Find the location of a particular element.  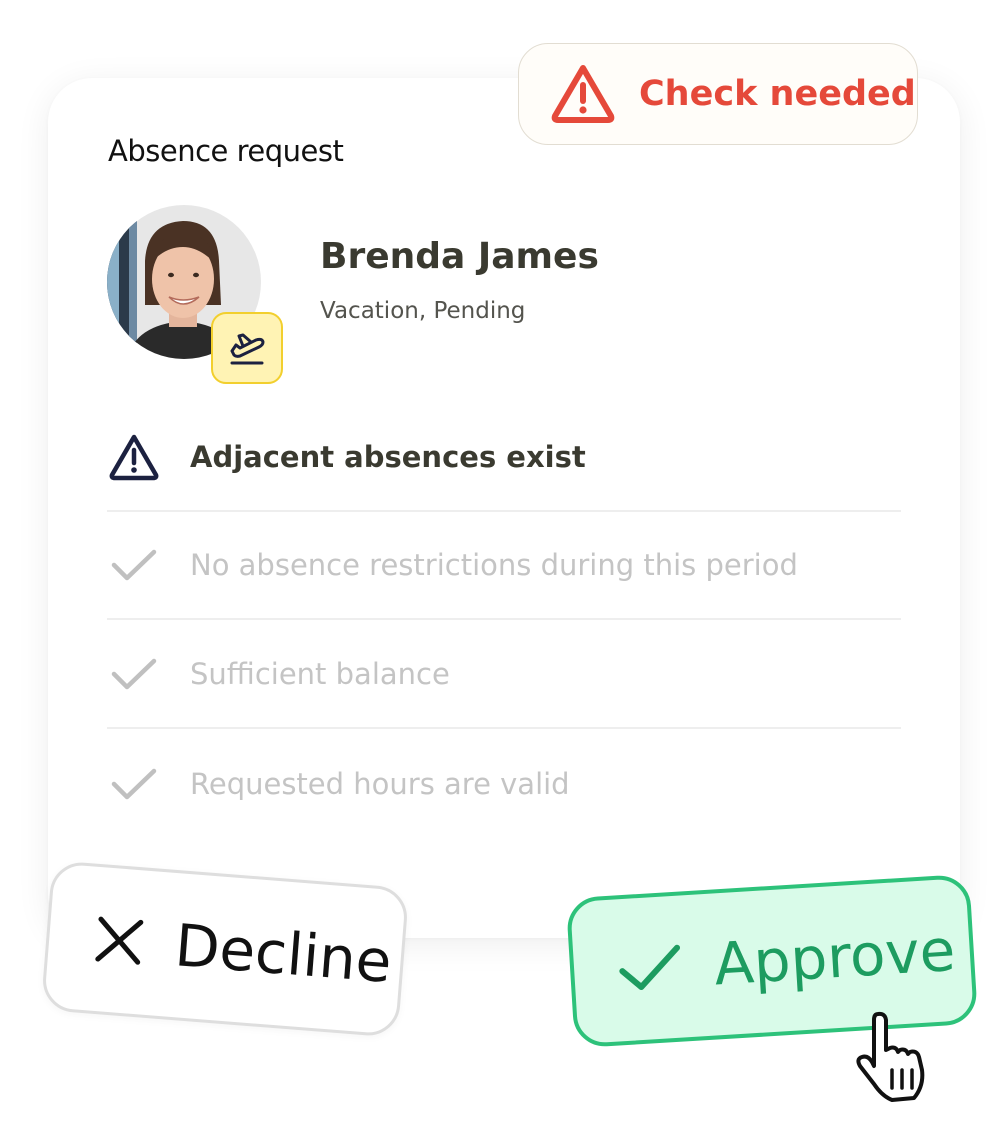

check-row-requested-hours: Requested hours are valid is located at coordinates (504, 783).